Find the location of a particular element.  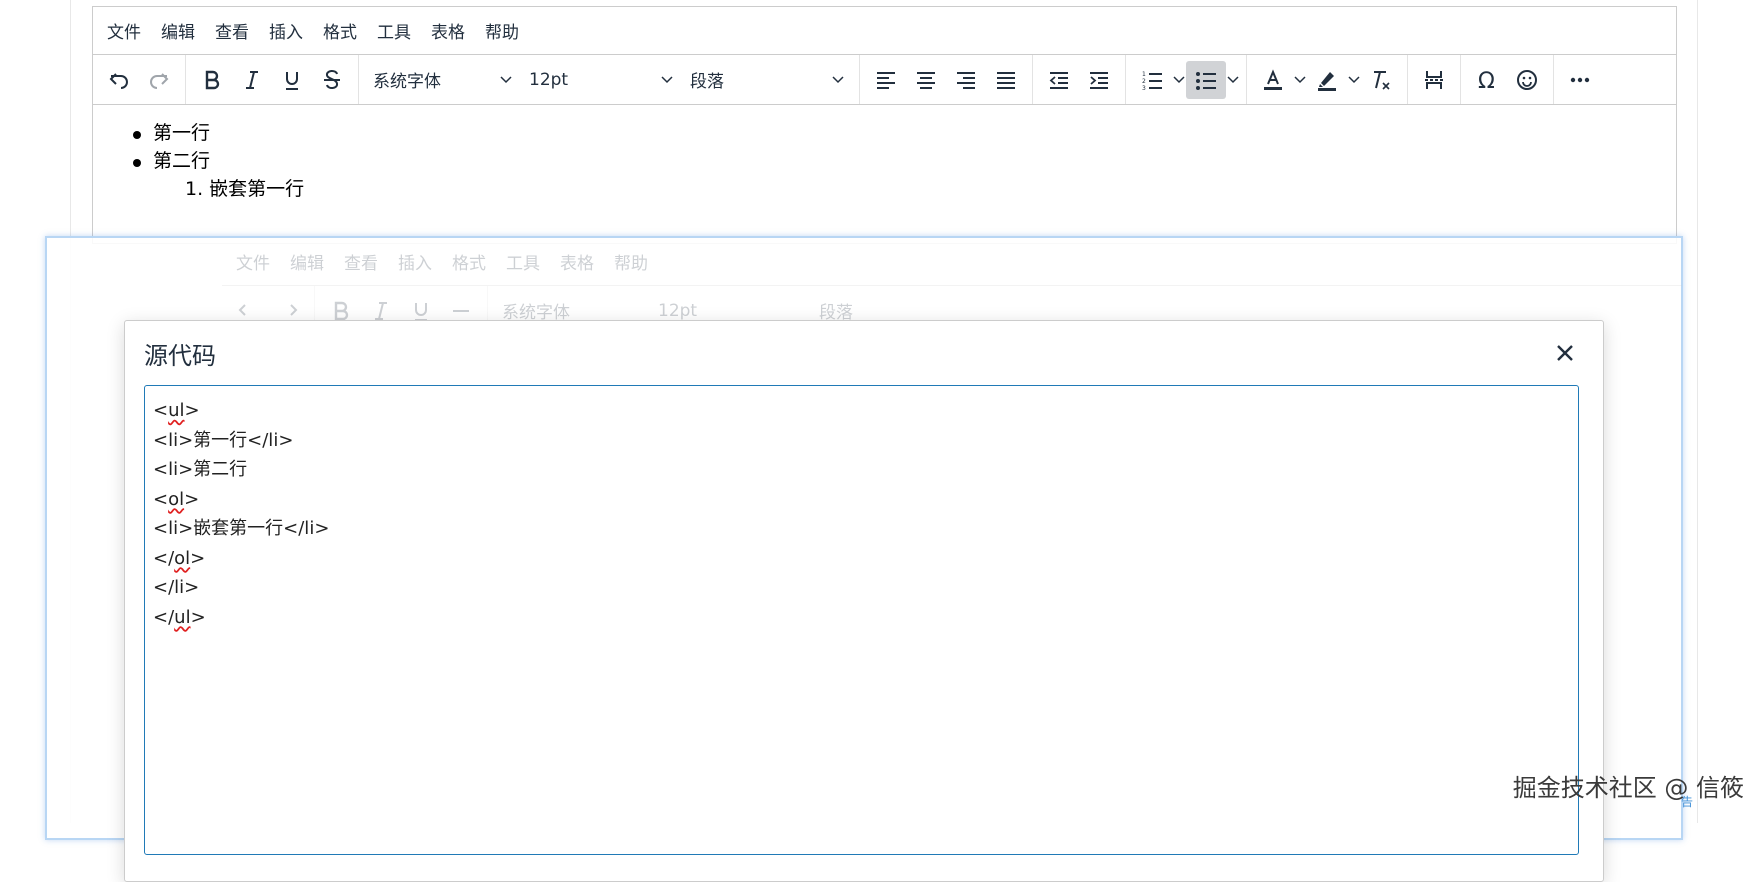

ghost-menu-format: 格式 is located at coordinates (469, 264).